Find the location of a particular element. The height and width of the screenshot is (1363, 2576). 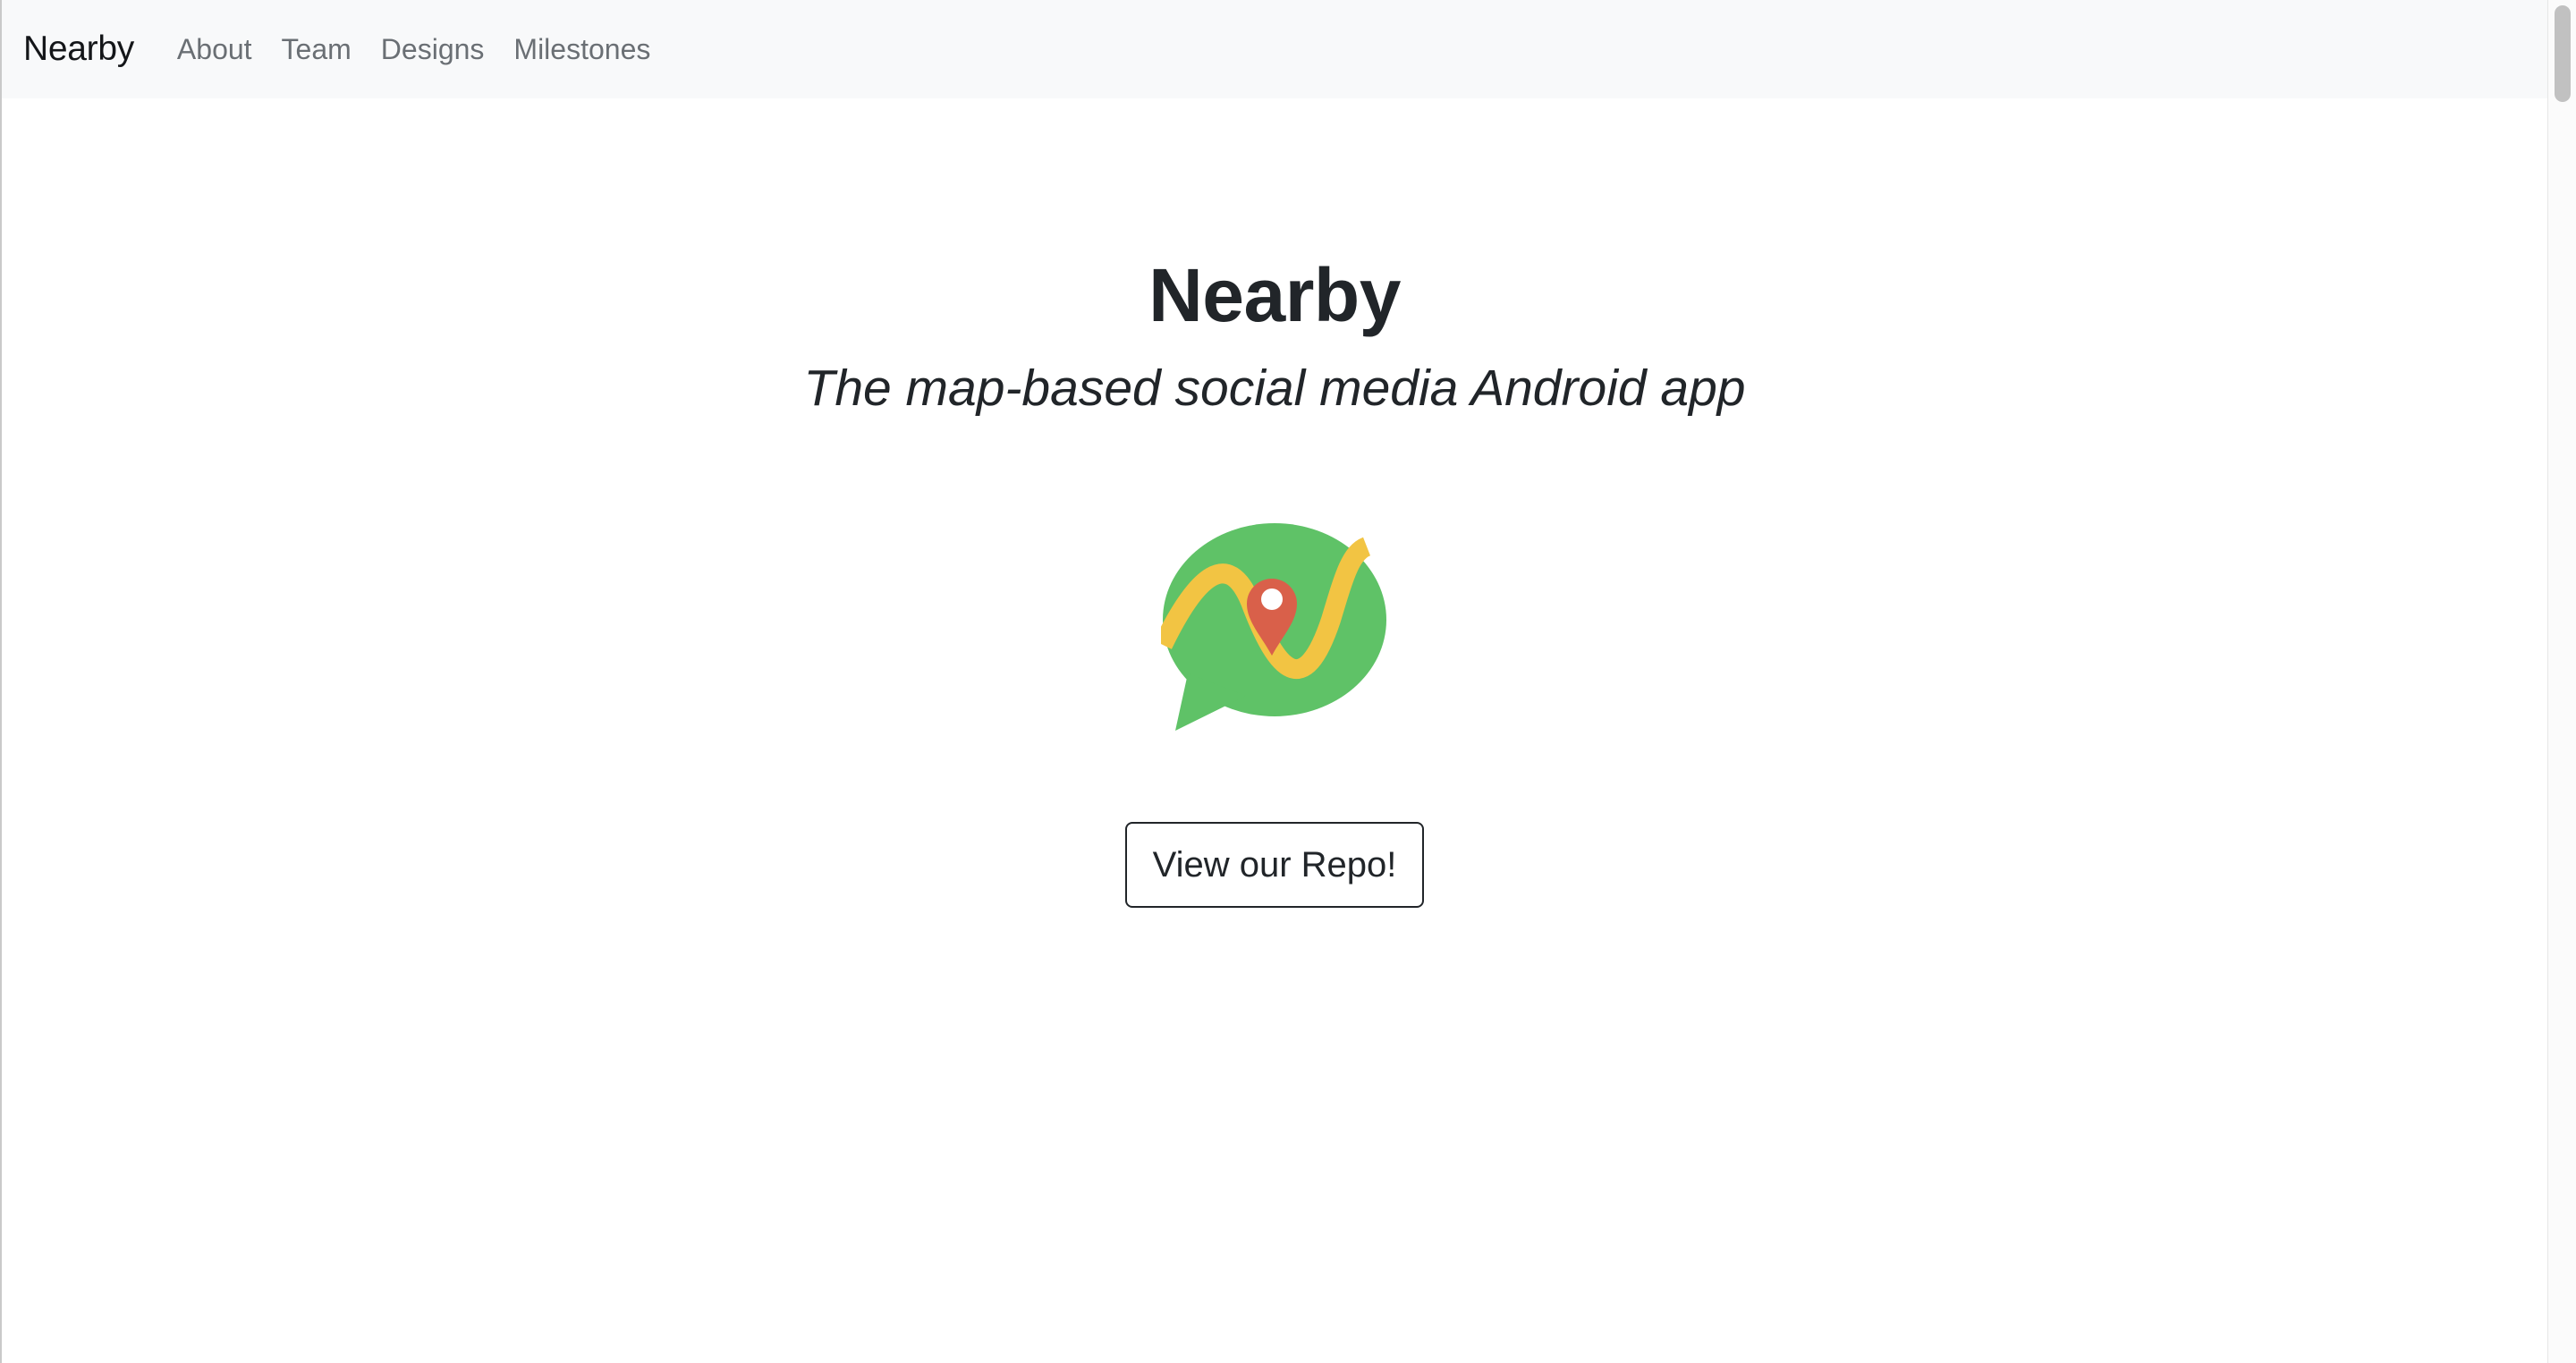

nav-link-milestones: Milestones is located at coordinates (581, 49).